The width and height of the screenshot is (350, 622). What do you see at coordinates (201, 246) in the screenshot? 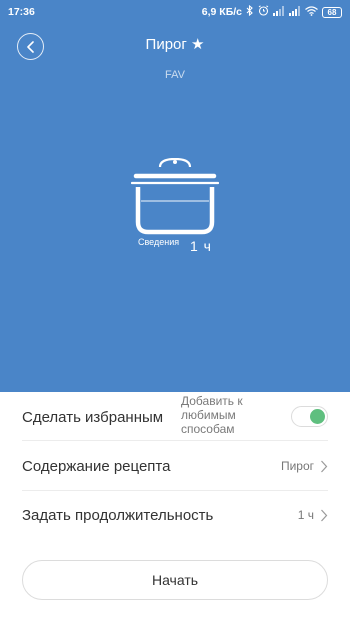
I see `mode-time: 1 ч` at bounding box center [201, 246].